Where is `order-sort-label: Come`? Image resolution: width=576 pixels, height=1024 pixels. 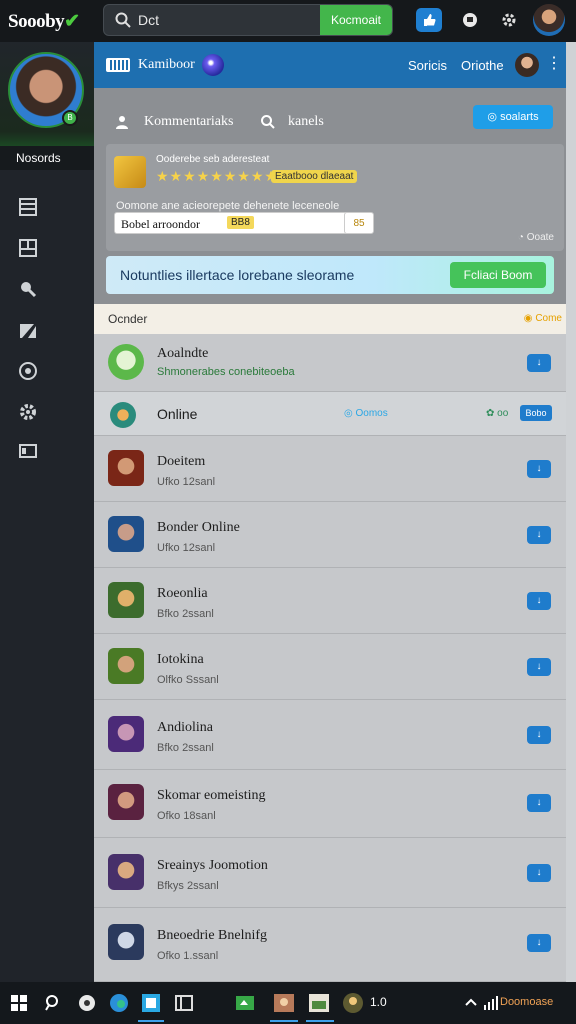
order-sort-label: Come is located at coordinates (548, 318).